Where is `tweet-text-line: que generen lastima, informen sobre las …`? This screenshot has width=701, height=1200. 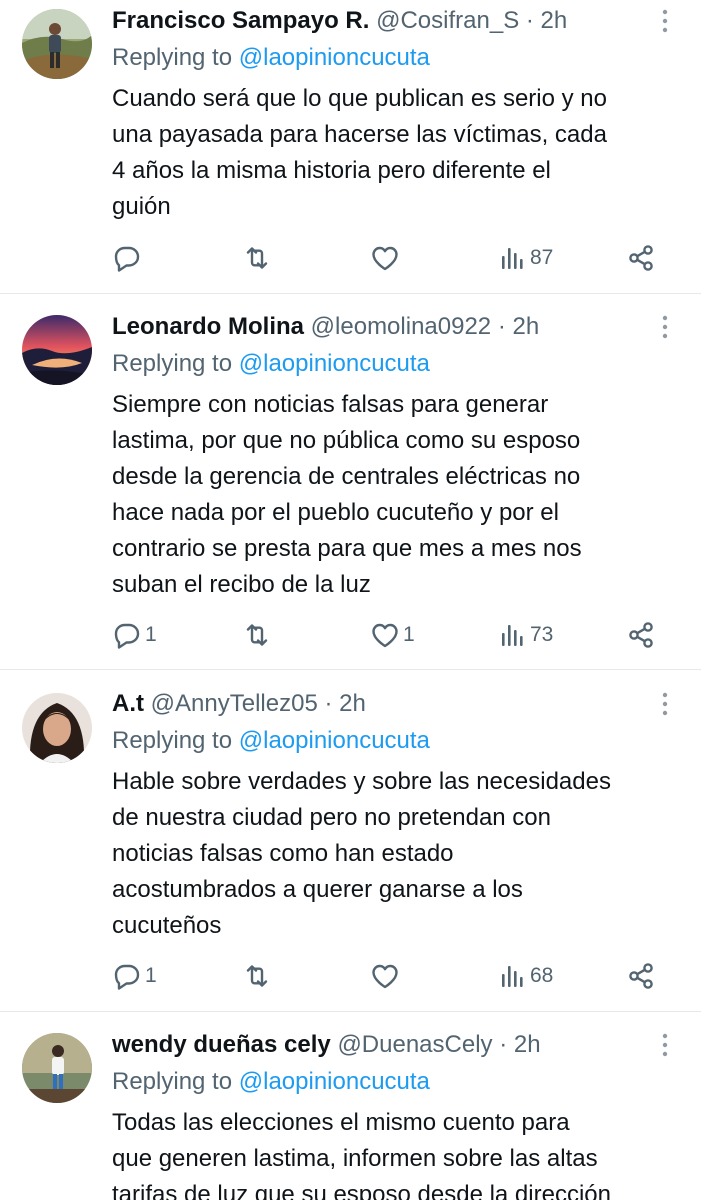 tweet-text-line: que generen lastima, informen sobre las … is located at coordinates (355, 1158).